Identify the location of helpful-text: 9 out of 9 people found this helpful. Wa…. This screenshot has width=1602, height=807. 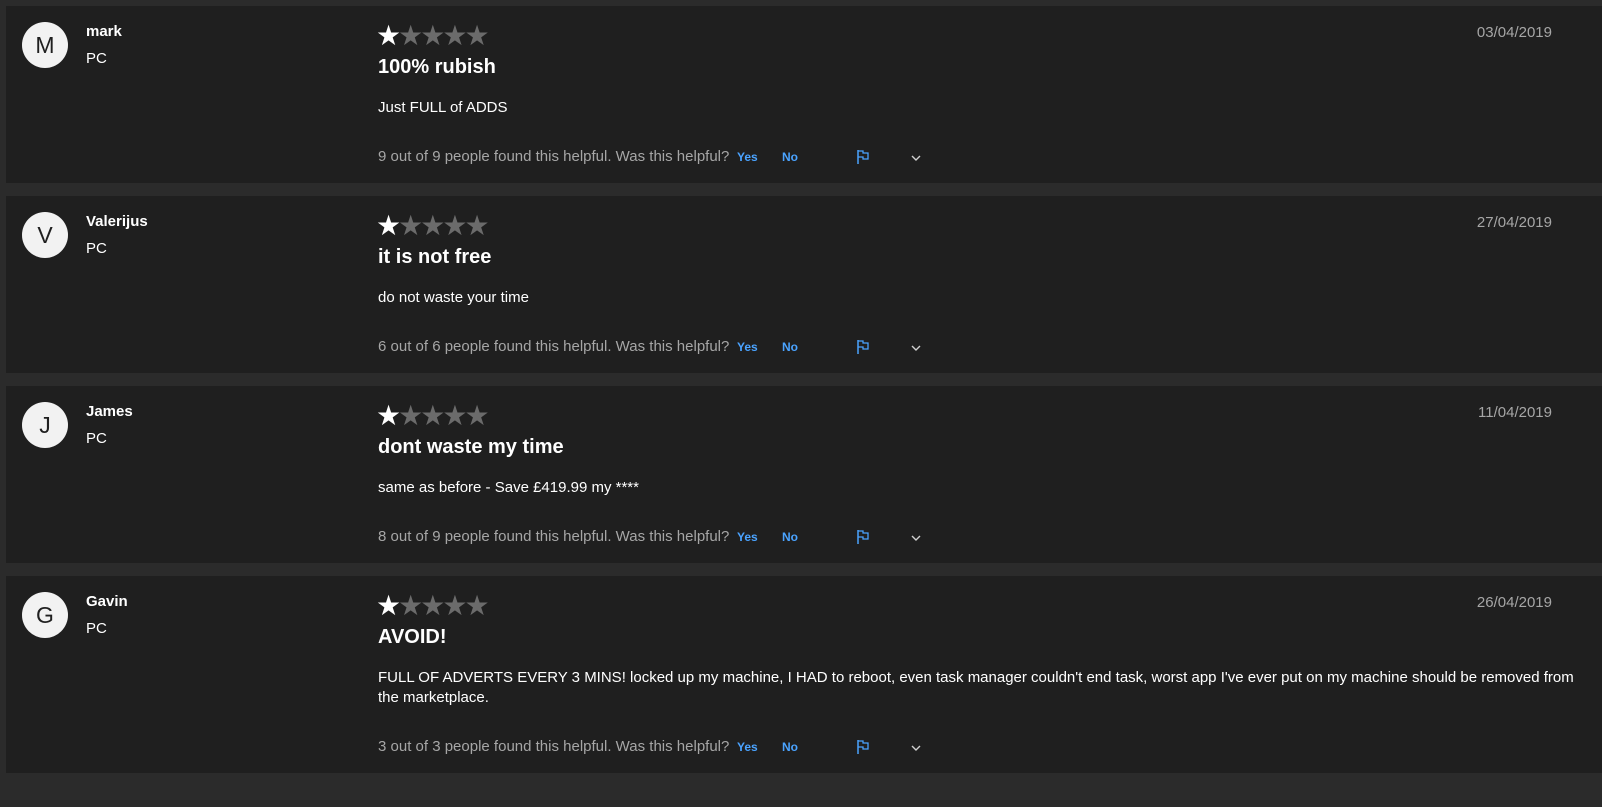
(554, 156).